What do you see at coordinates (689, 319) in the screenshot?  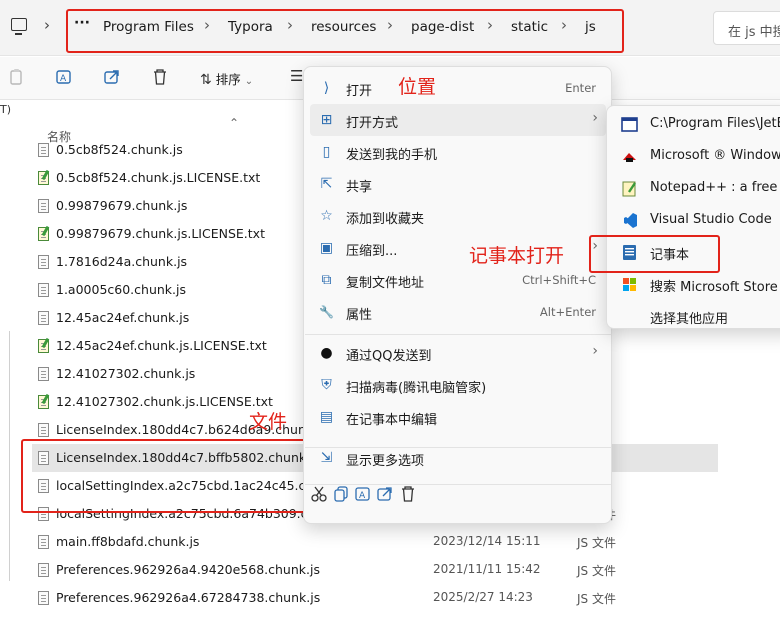 I see `submenu-item-label: 选择其他应用` at bounding box center [689, 319].